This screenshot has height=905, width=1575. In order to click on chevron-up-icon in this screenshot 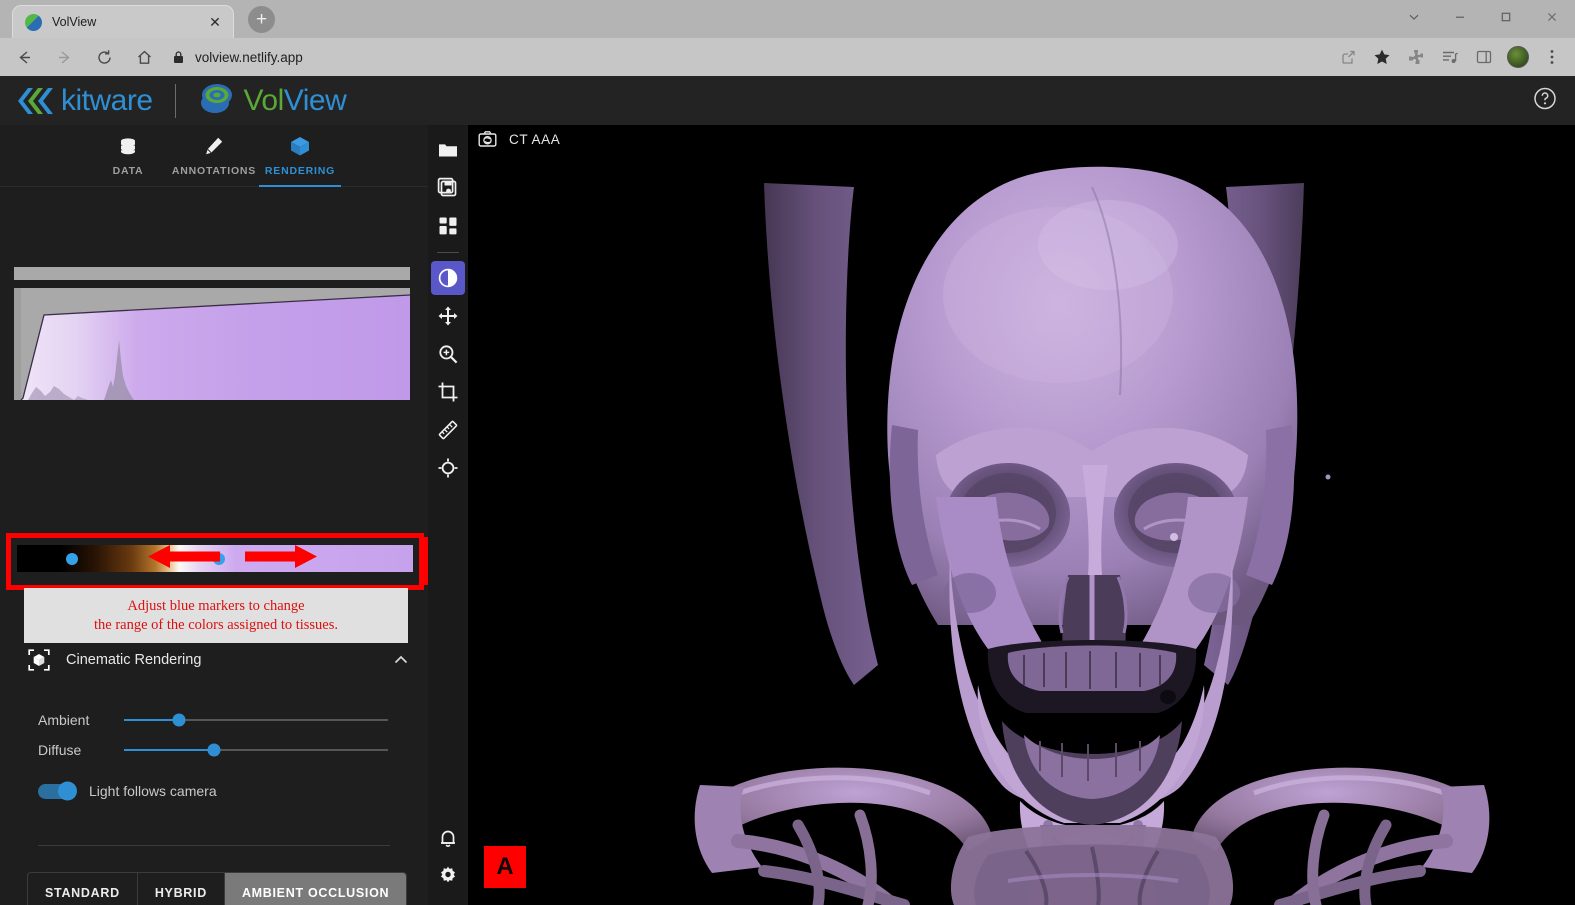, I will do `click(401, 660)`.